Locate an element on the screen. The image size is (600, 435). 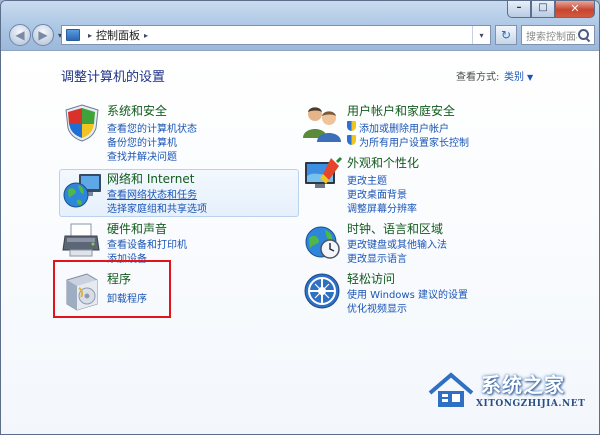
link-view-devices-printers: 查看设备和打印机 is located at coordinates (147, 243).